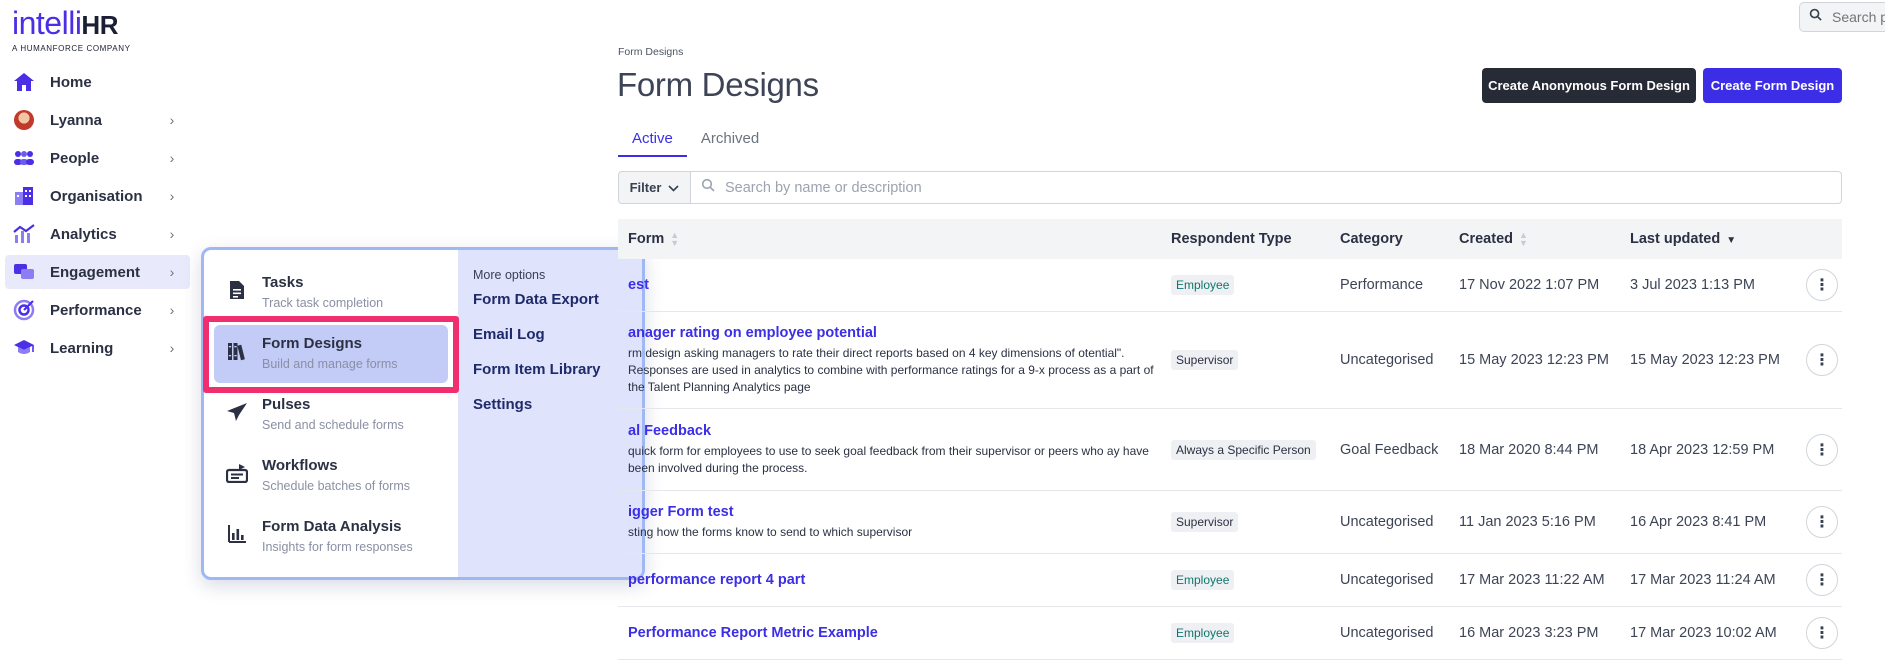 The image size is (1885, 660). I want to click on sidebar-item-label: Organisation, so click(96, 196).